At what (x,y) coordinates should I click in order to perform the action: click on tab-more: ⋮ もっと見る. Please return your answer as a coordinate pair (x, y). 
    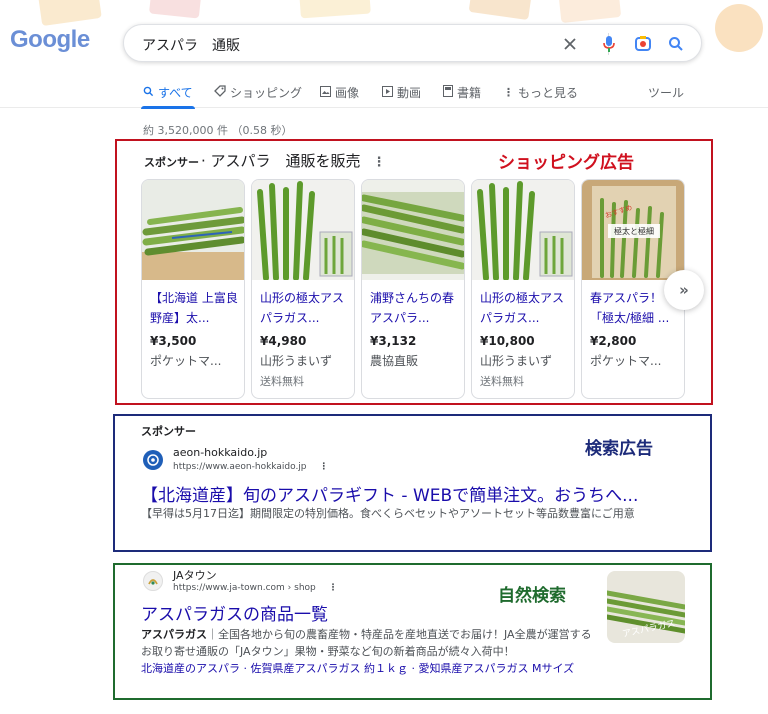
    Looking at the image, I should click on (540, 92).